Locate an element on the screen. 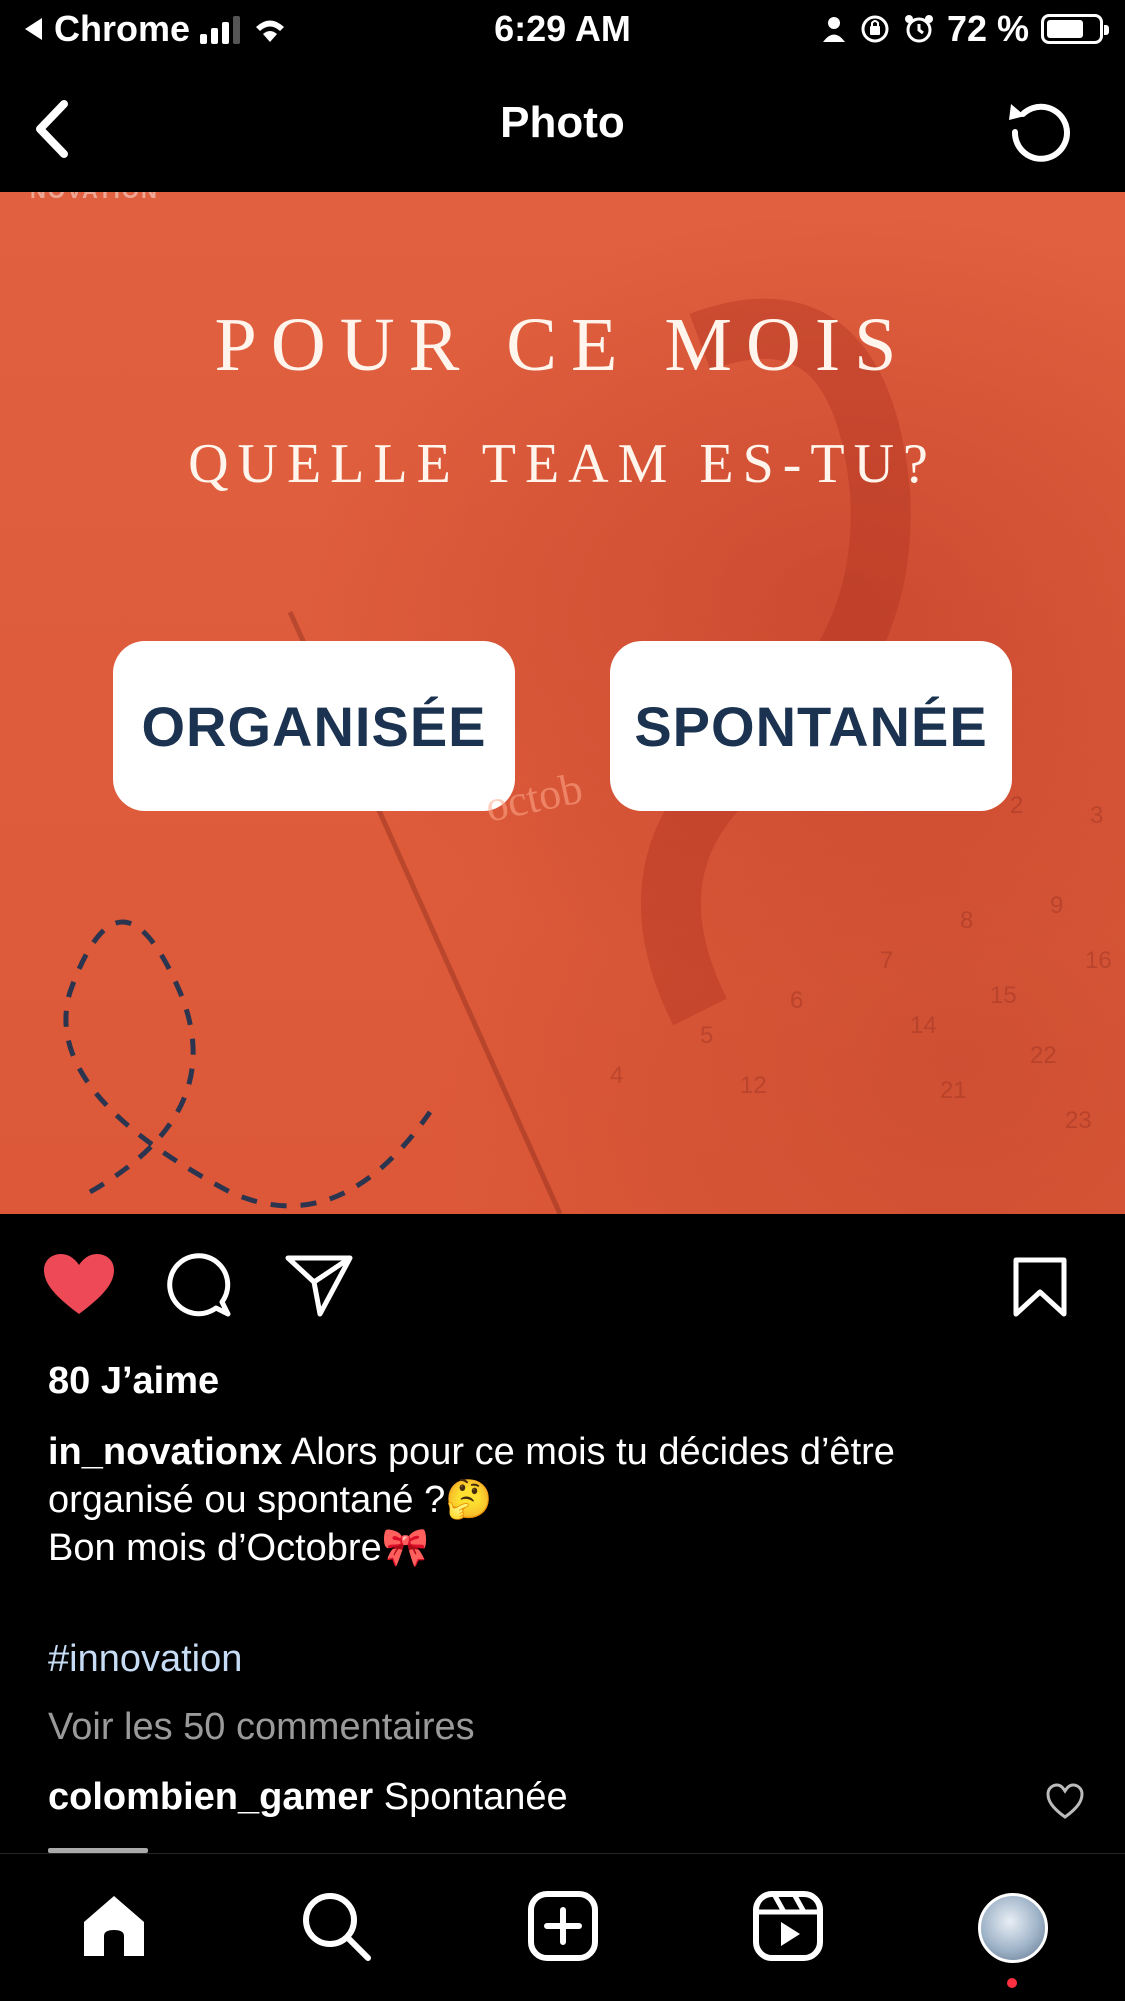 The image size is (1125, 2001). comment-row: colombien_gamer Spontanée is located at coordinates (308, 1797).